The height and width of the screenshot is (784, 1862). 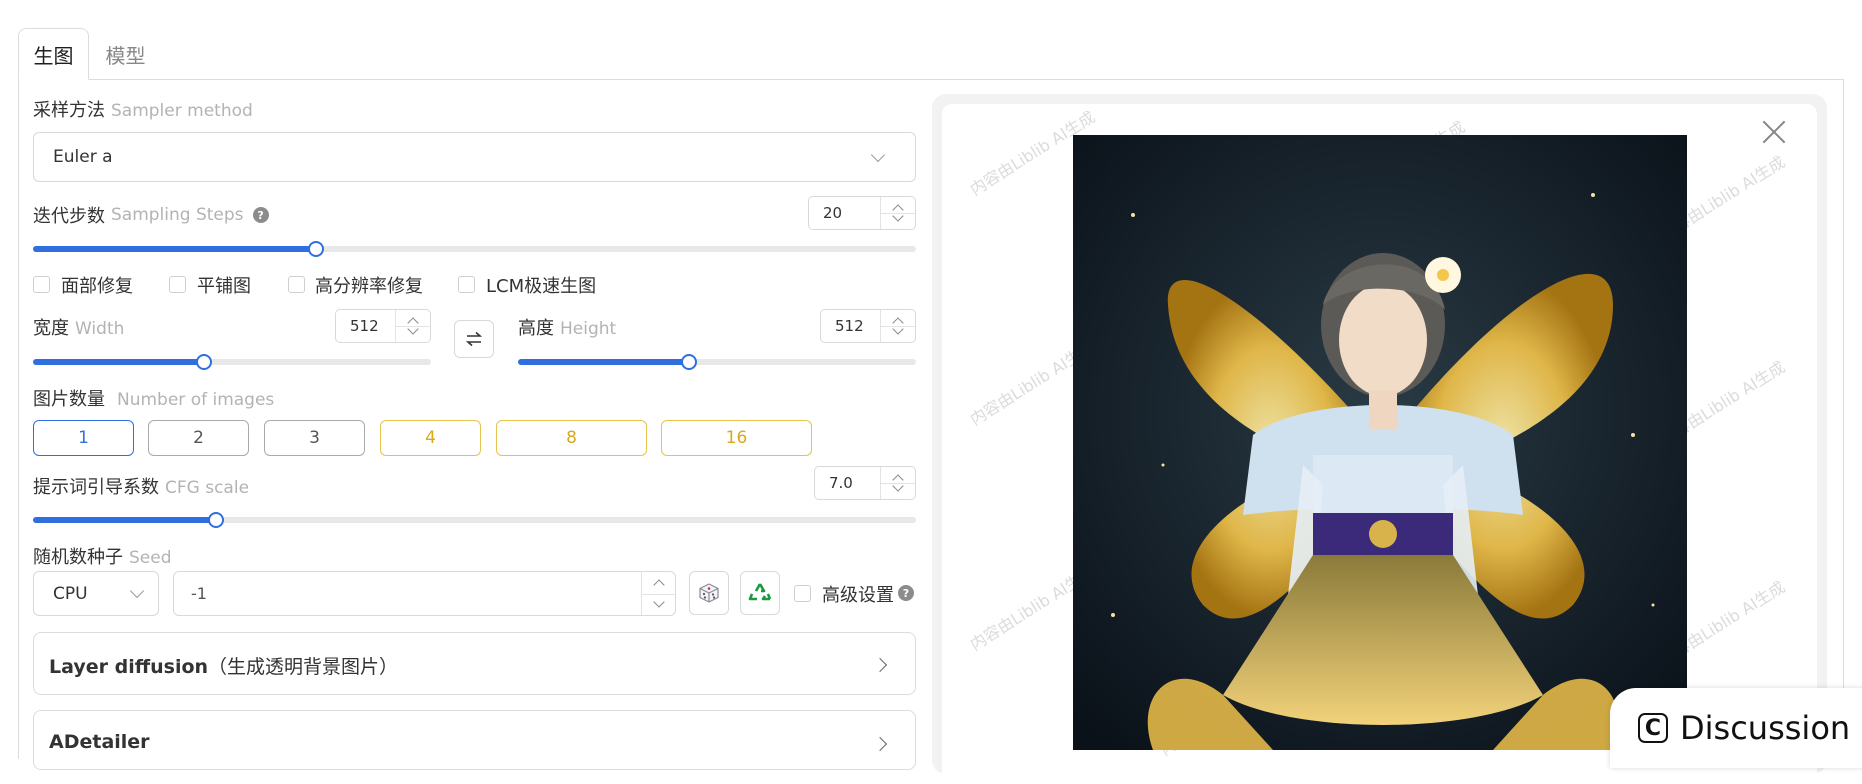 I want to click on tab-model: 模型, so click(x=125, y=54).